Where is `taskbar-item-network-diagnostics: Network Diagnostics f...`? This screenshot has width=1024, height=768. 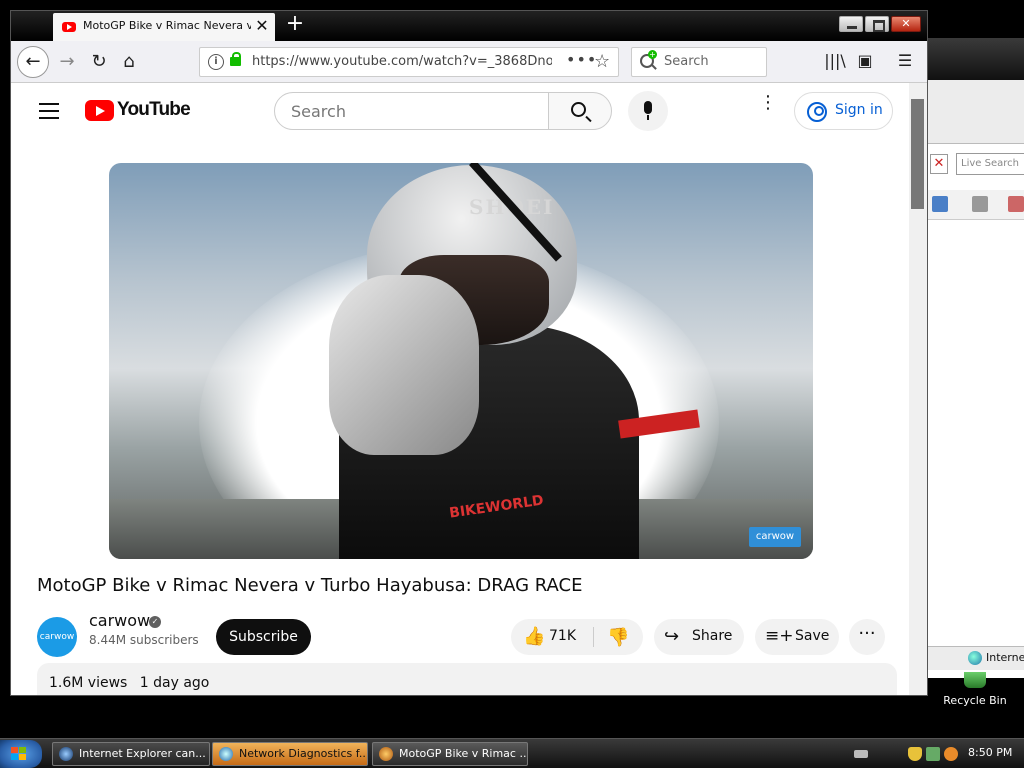
taskbar-item-network-diagnostics: Network Diagnostics f... is located at coordinates (290, 754).